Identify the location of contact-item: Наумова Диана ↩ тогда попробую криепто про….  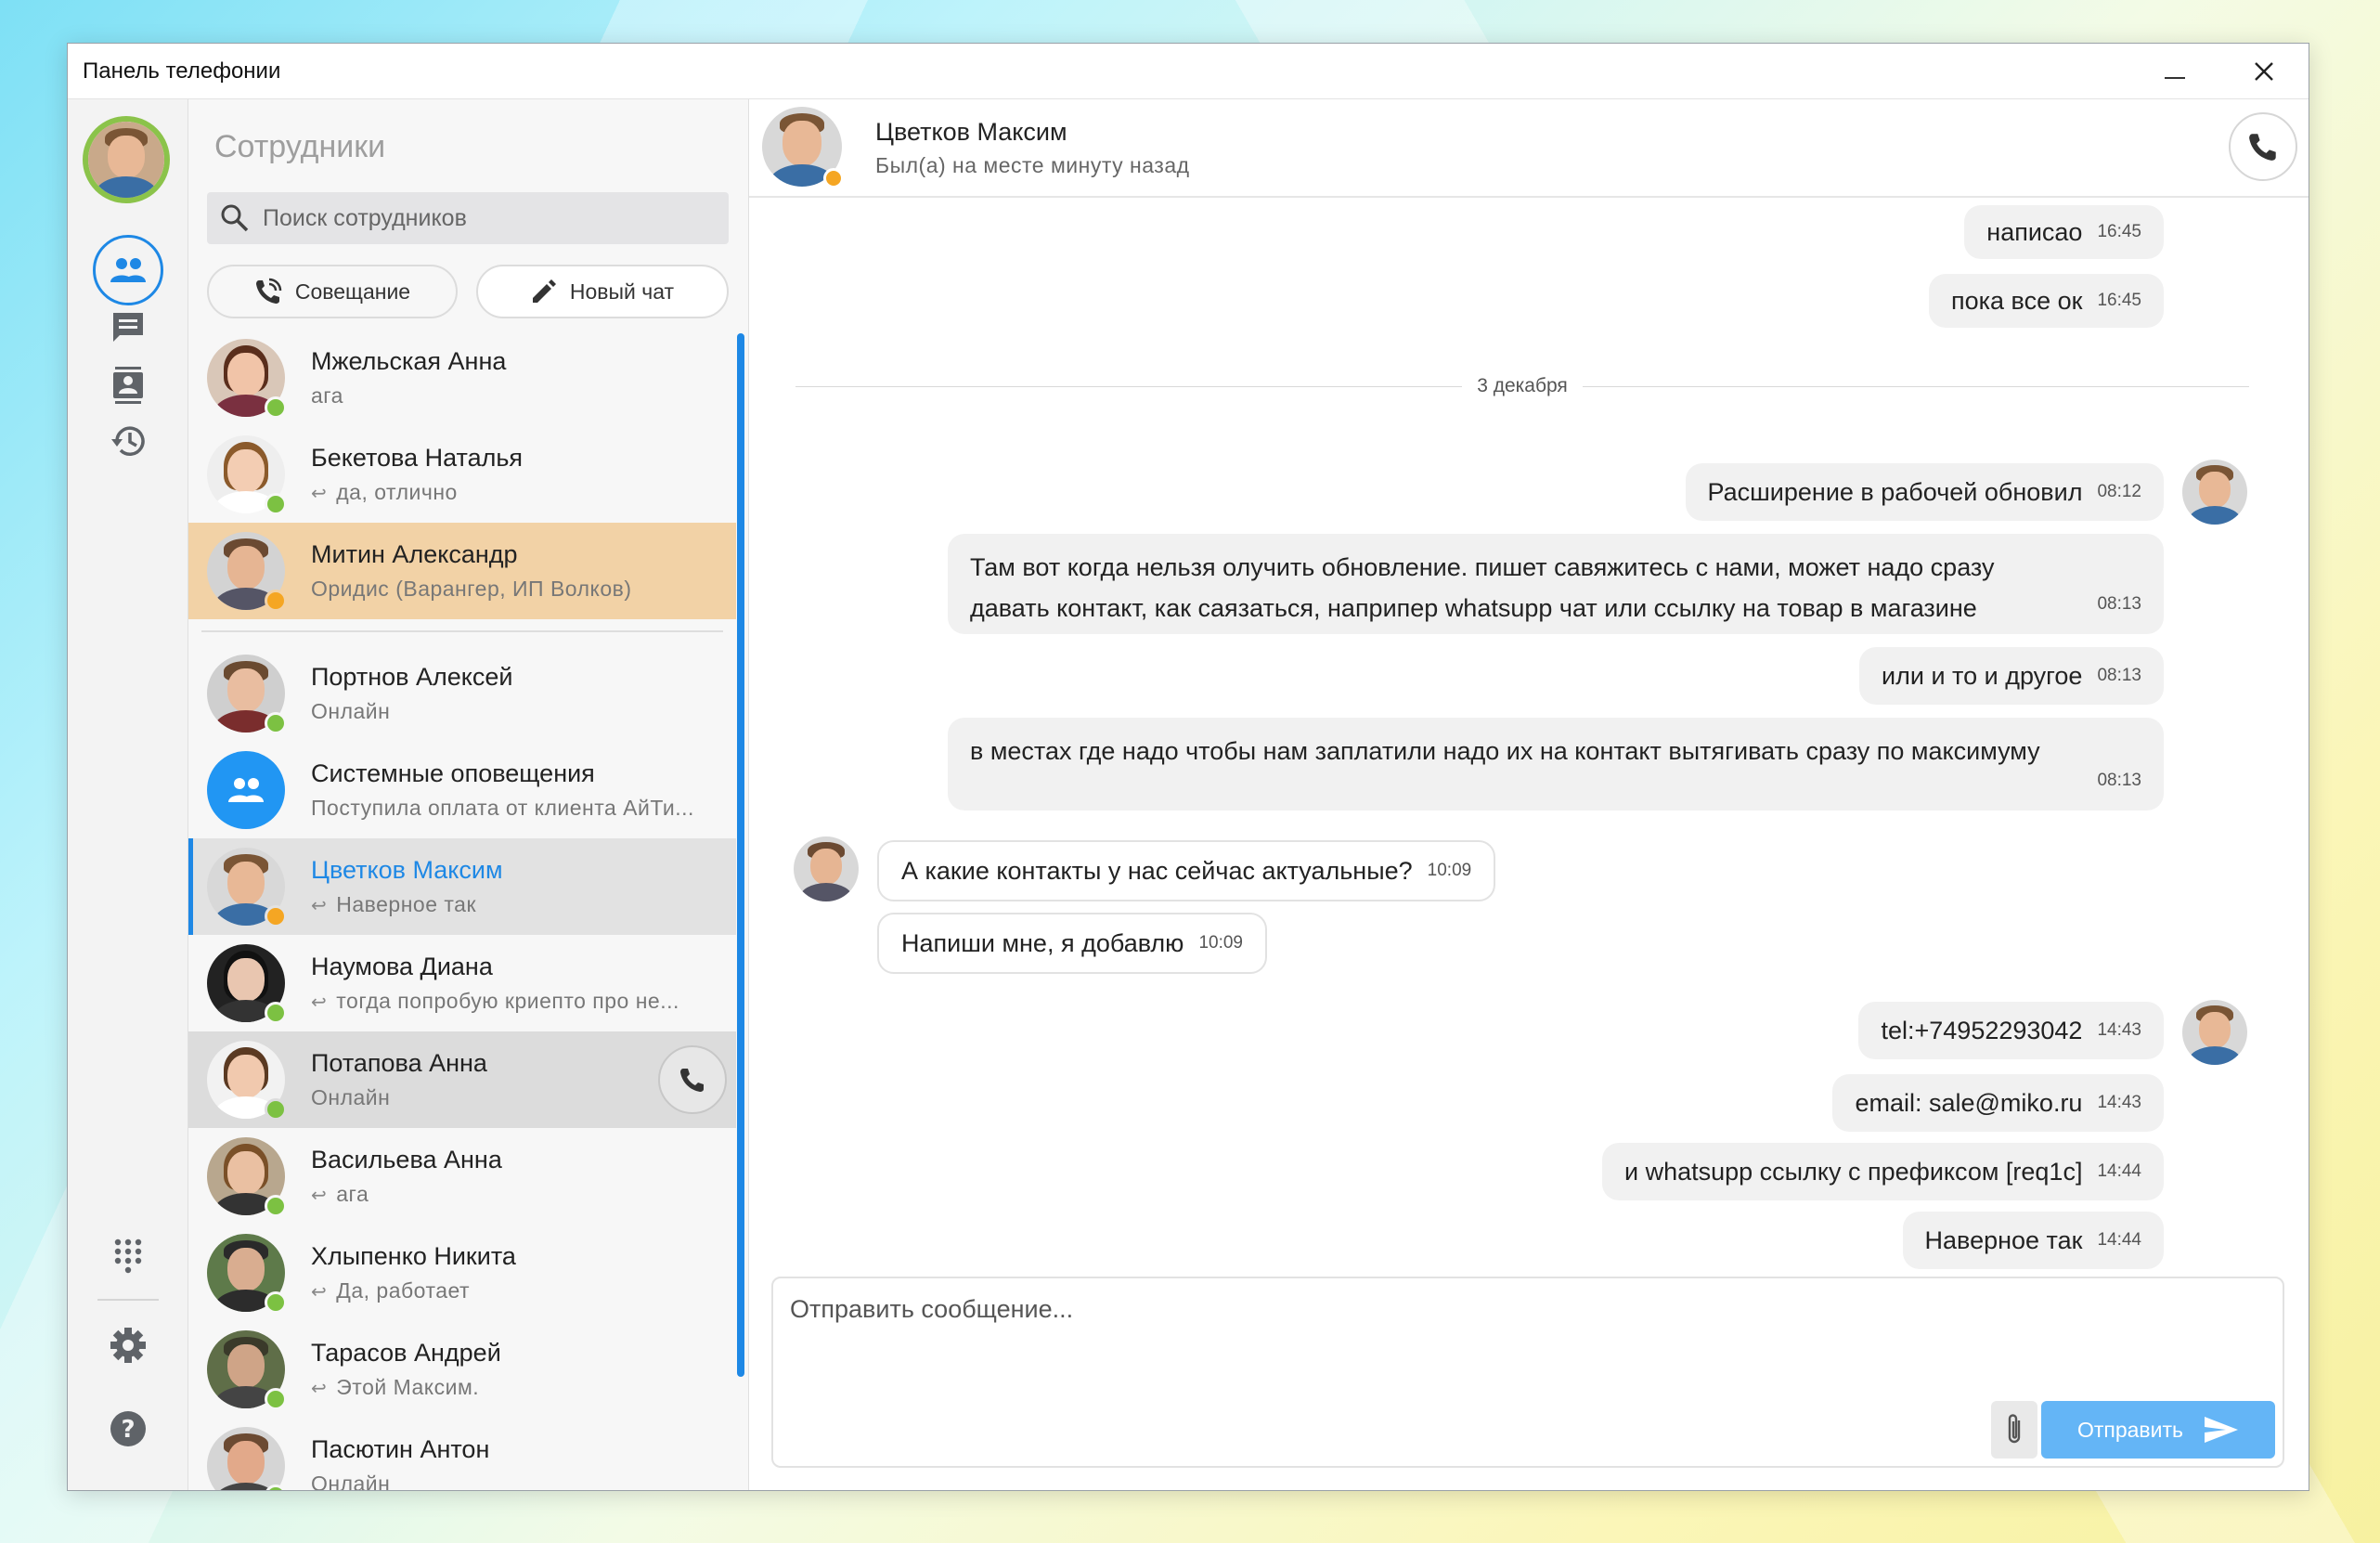
(462, 983).